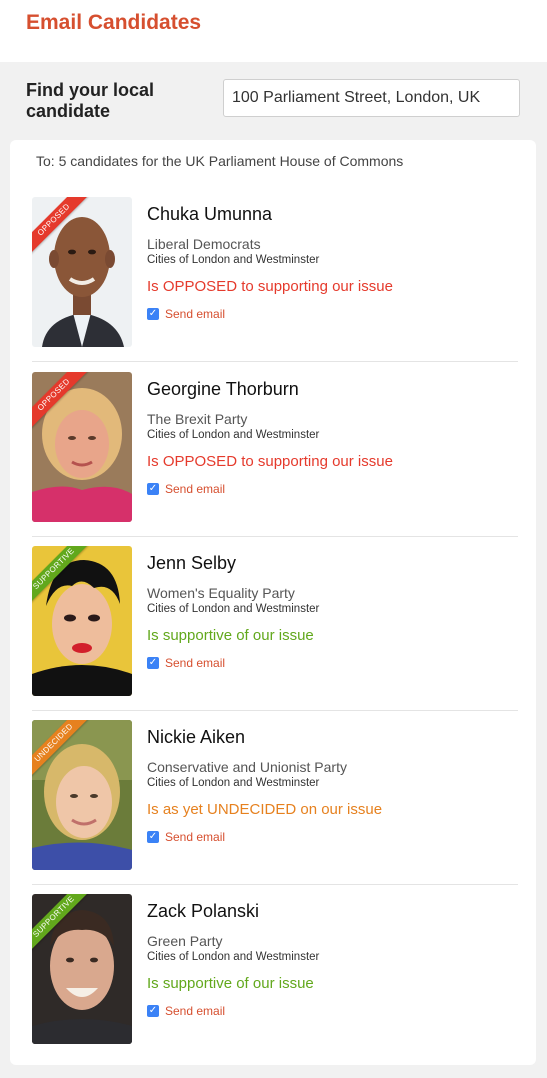  What do you see at coordinates (223, 389) in the screenshot?
I see `candidate-name: Georgine Thorburn` at bounding box center [223, 389].